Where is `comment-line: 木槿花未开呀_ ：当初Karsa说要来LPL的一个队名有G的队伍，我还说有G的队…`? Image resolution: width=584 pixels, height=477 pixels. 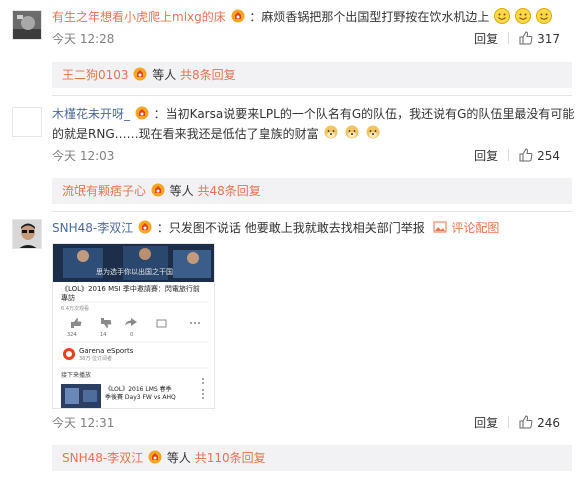
comment-line: 木槿花未开呀_ ：当初Karsa说要来LPL的一个队名有G的队伍，我还说有G的队… is located at coordinates (313, 114).